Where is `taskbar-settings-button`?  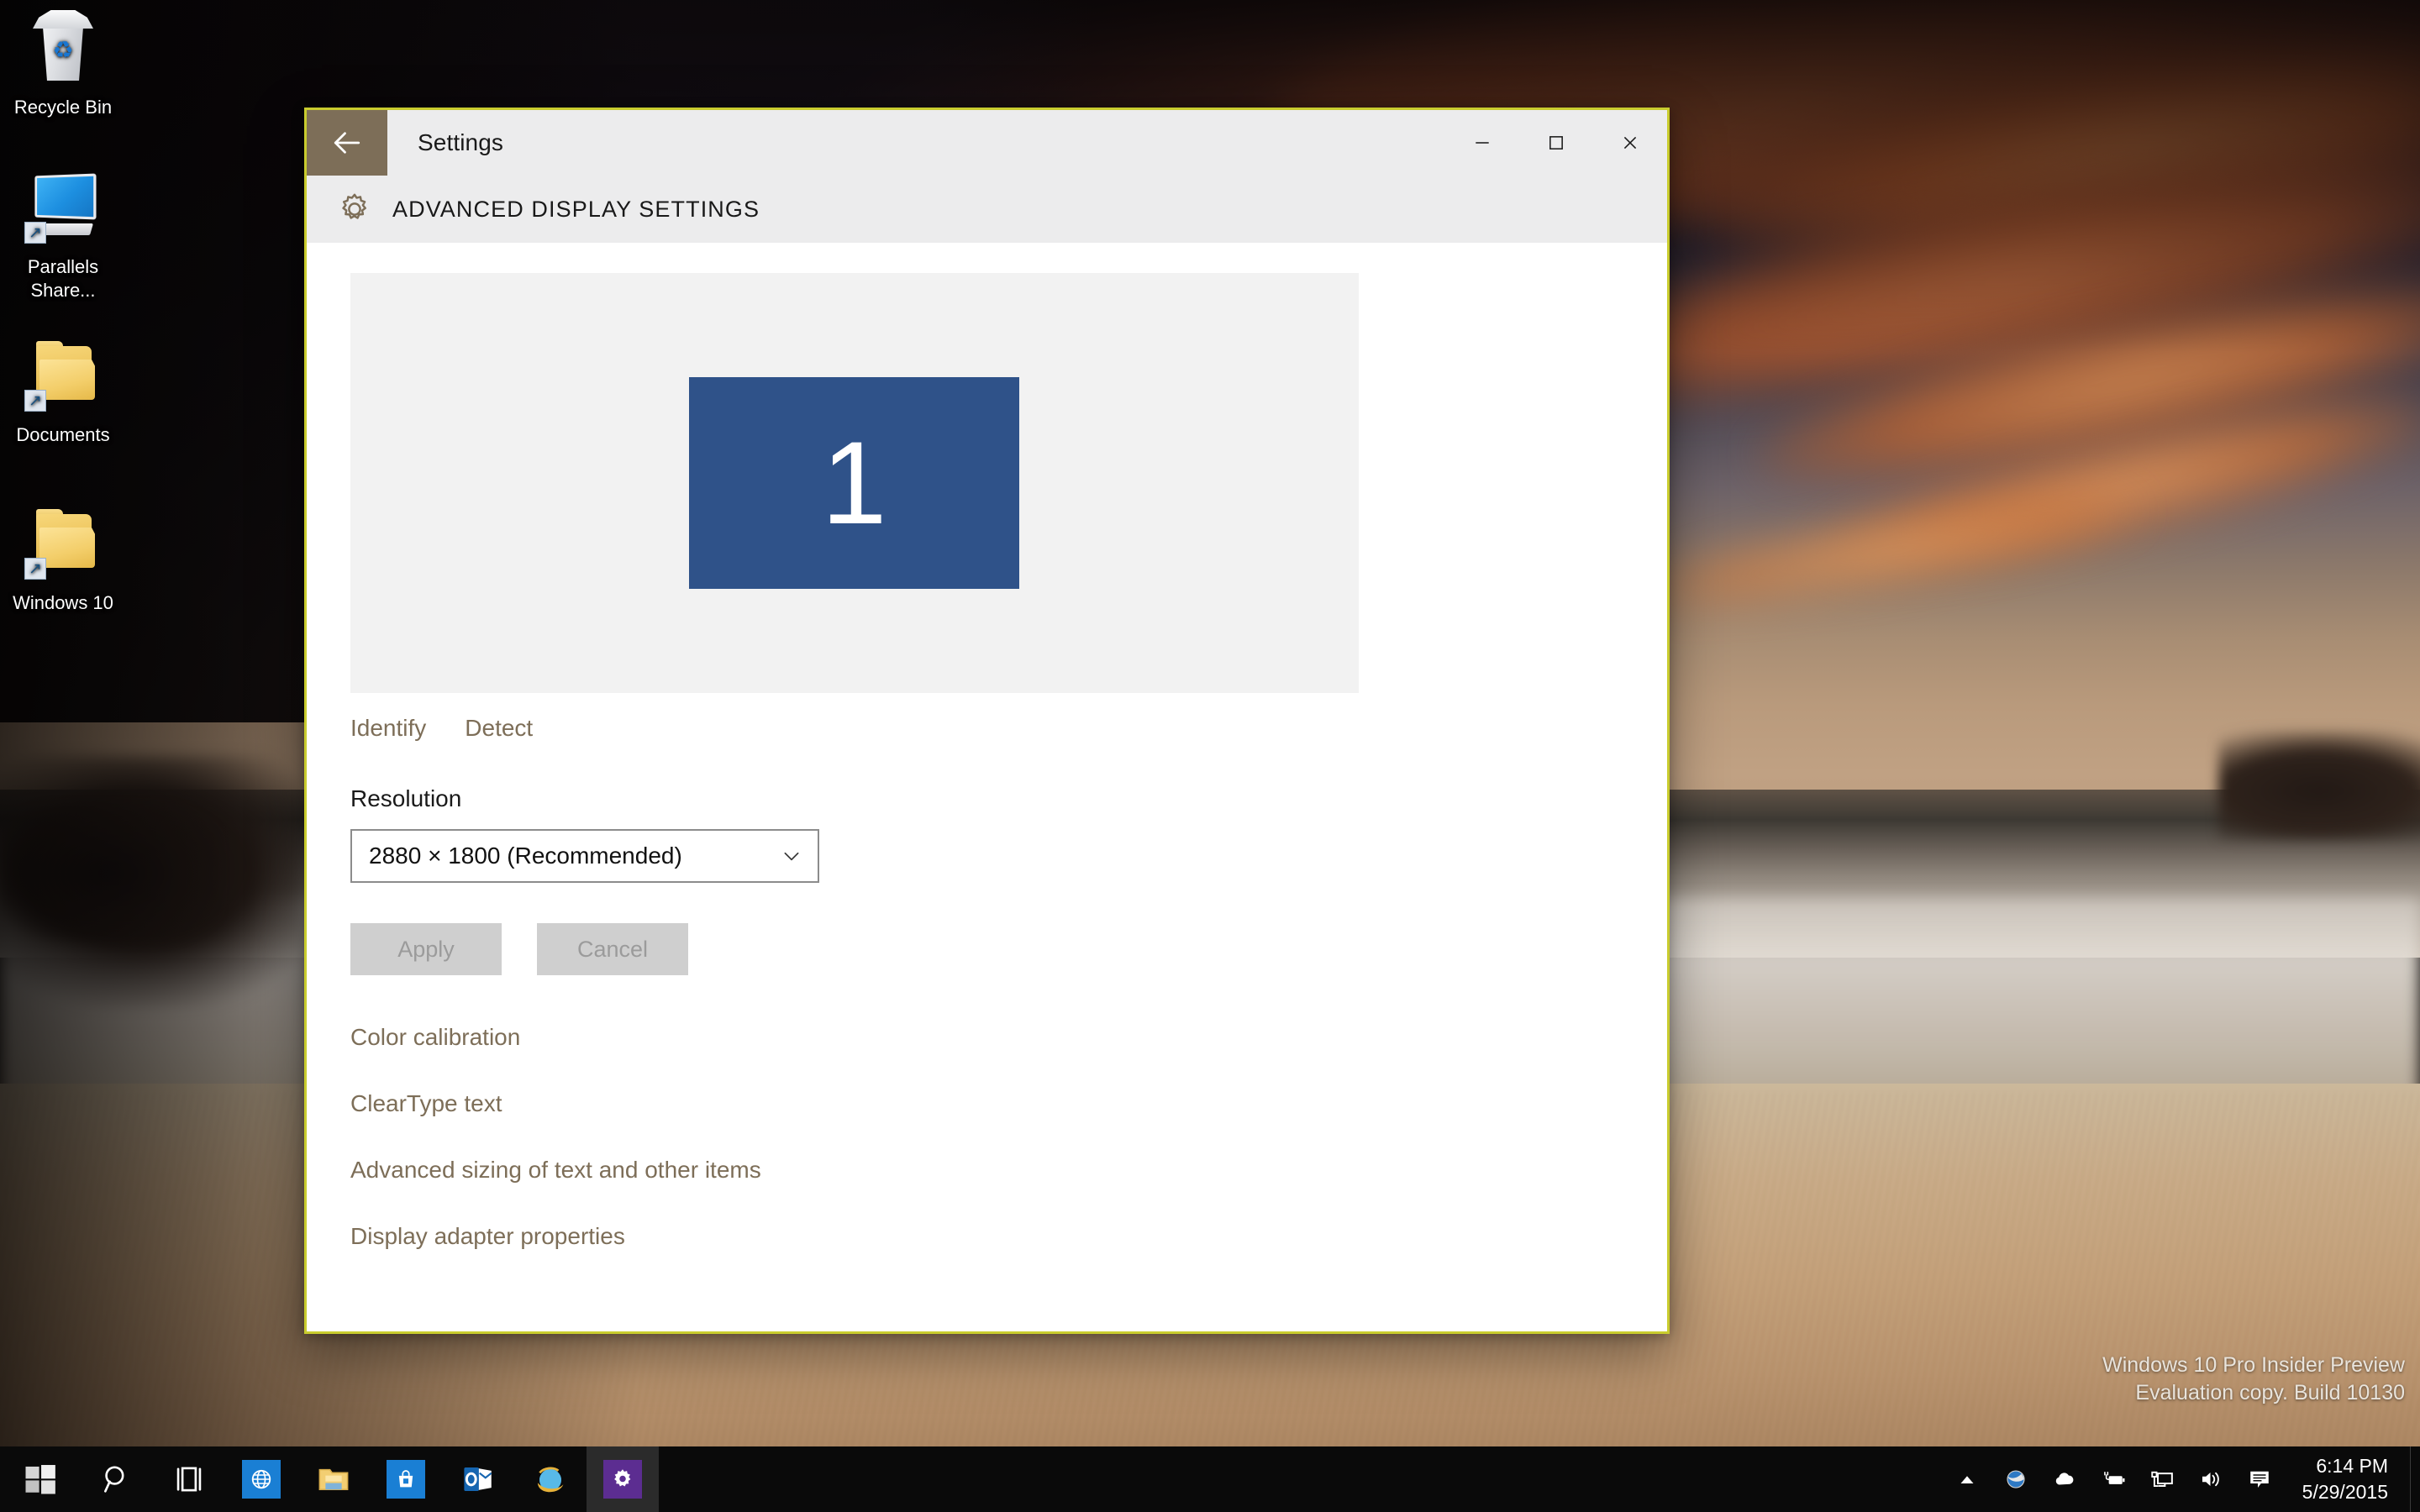
taskbar-settings-button is located at coordinates (623, 1479).